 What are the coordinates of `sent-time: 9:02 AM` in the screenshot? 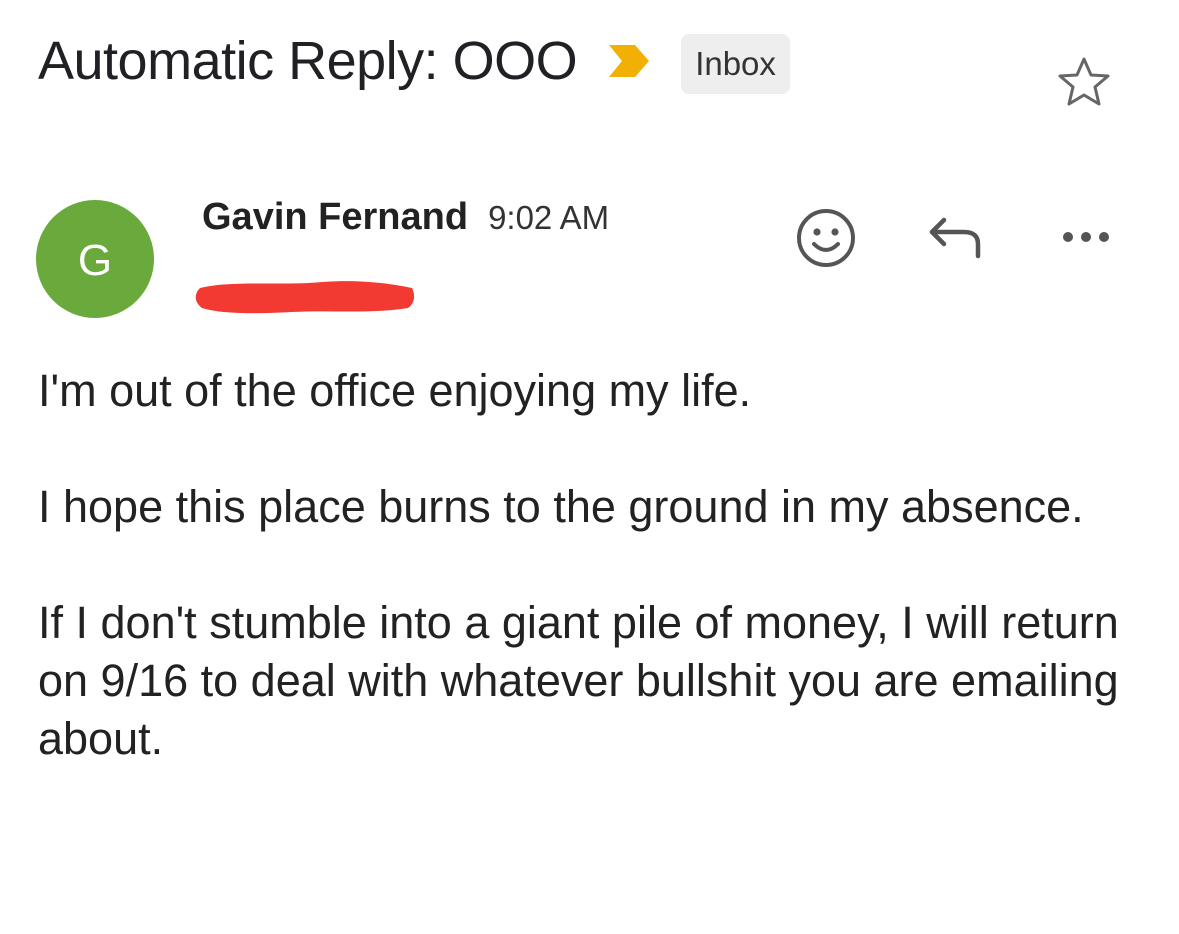 It's located at (549, 217).